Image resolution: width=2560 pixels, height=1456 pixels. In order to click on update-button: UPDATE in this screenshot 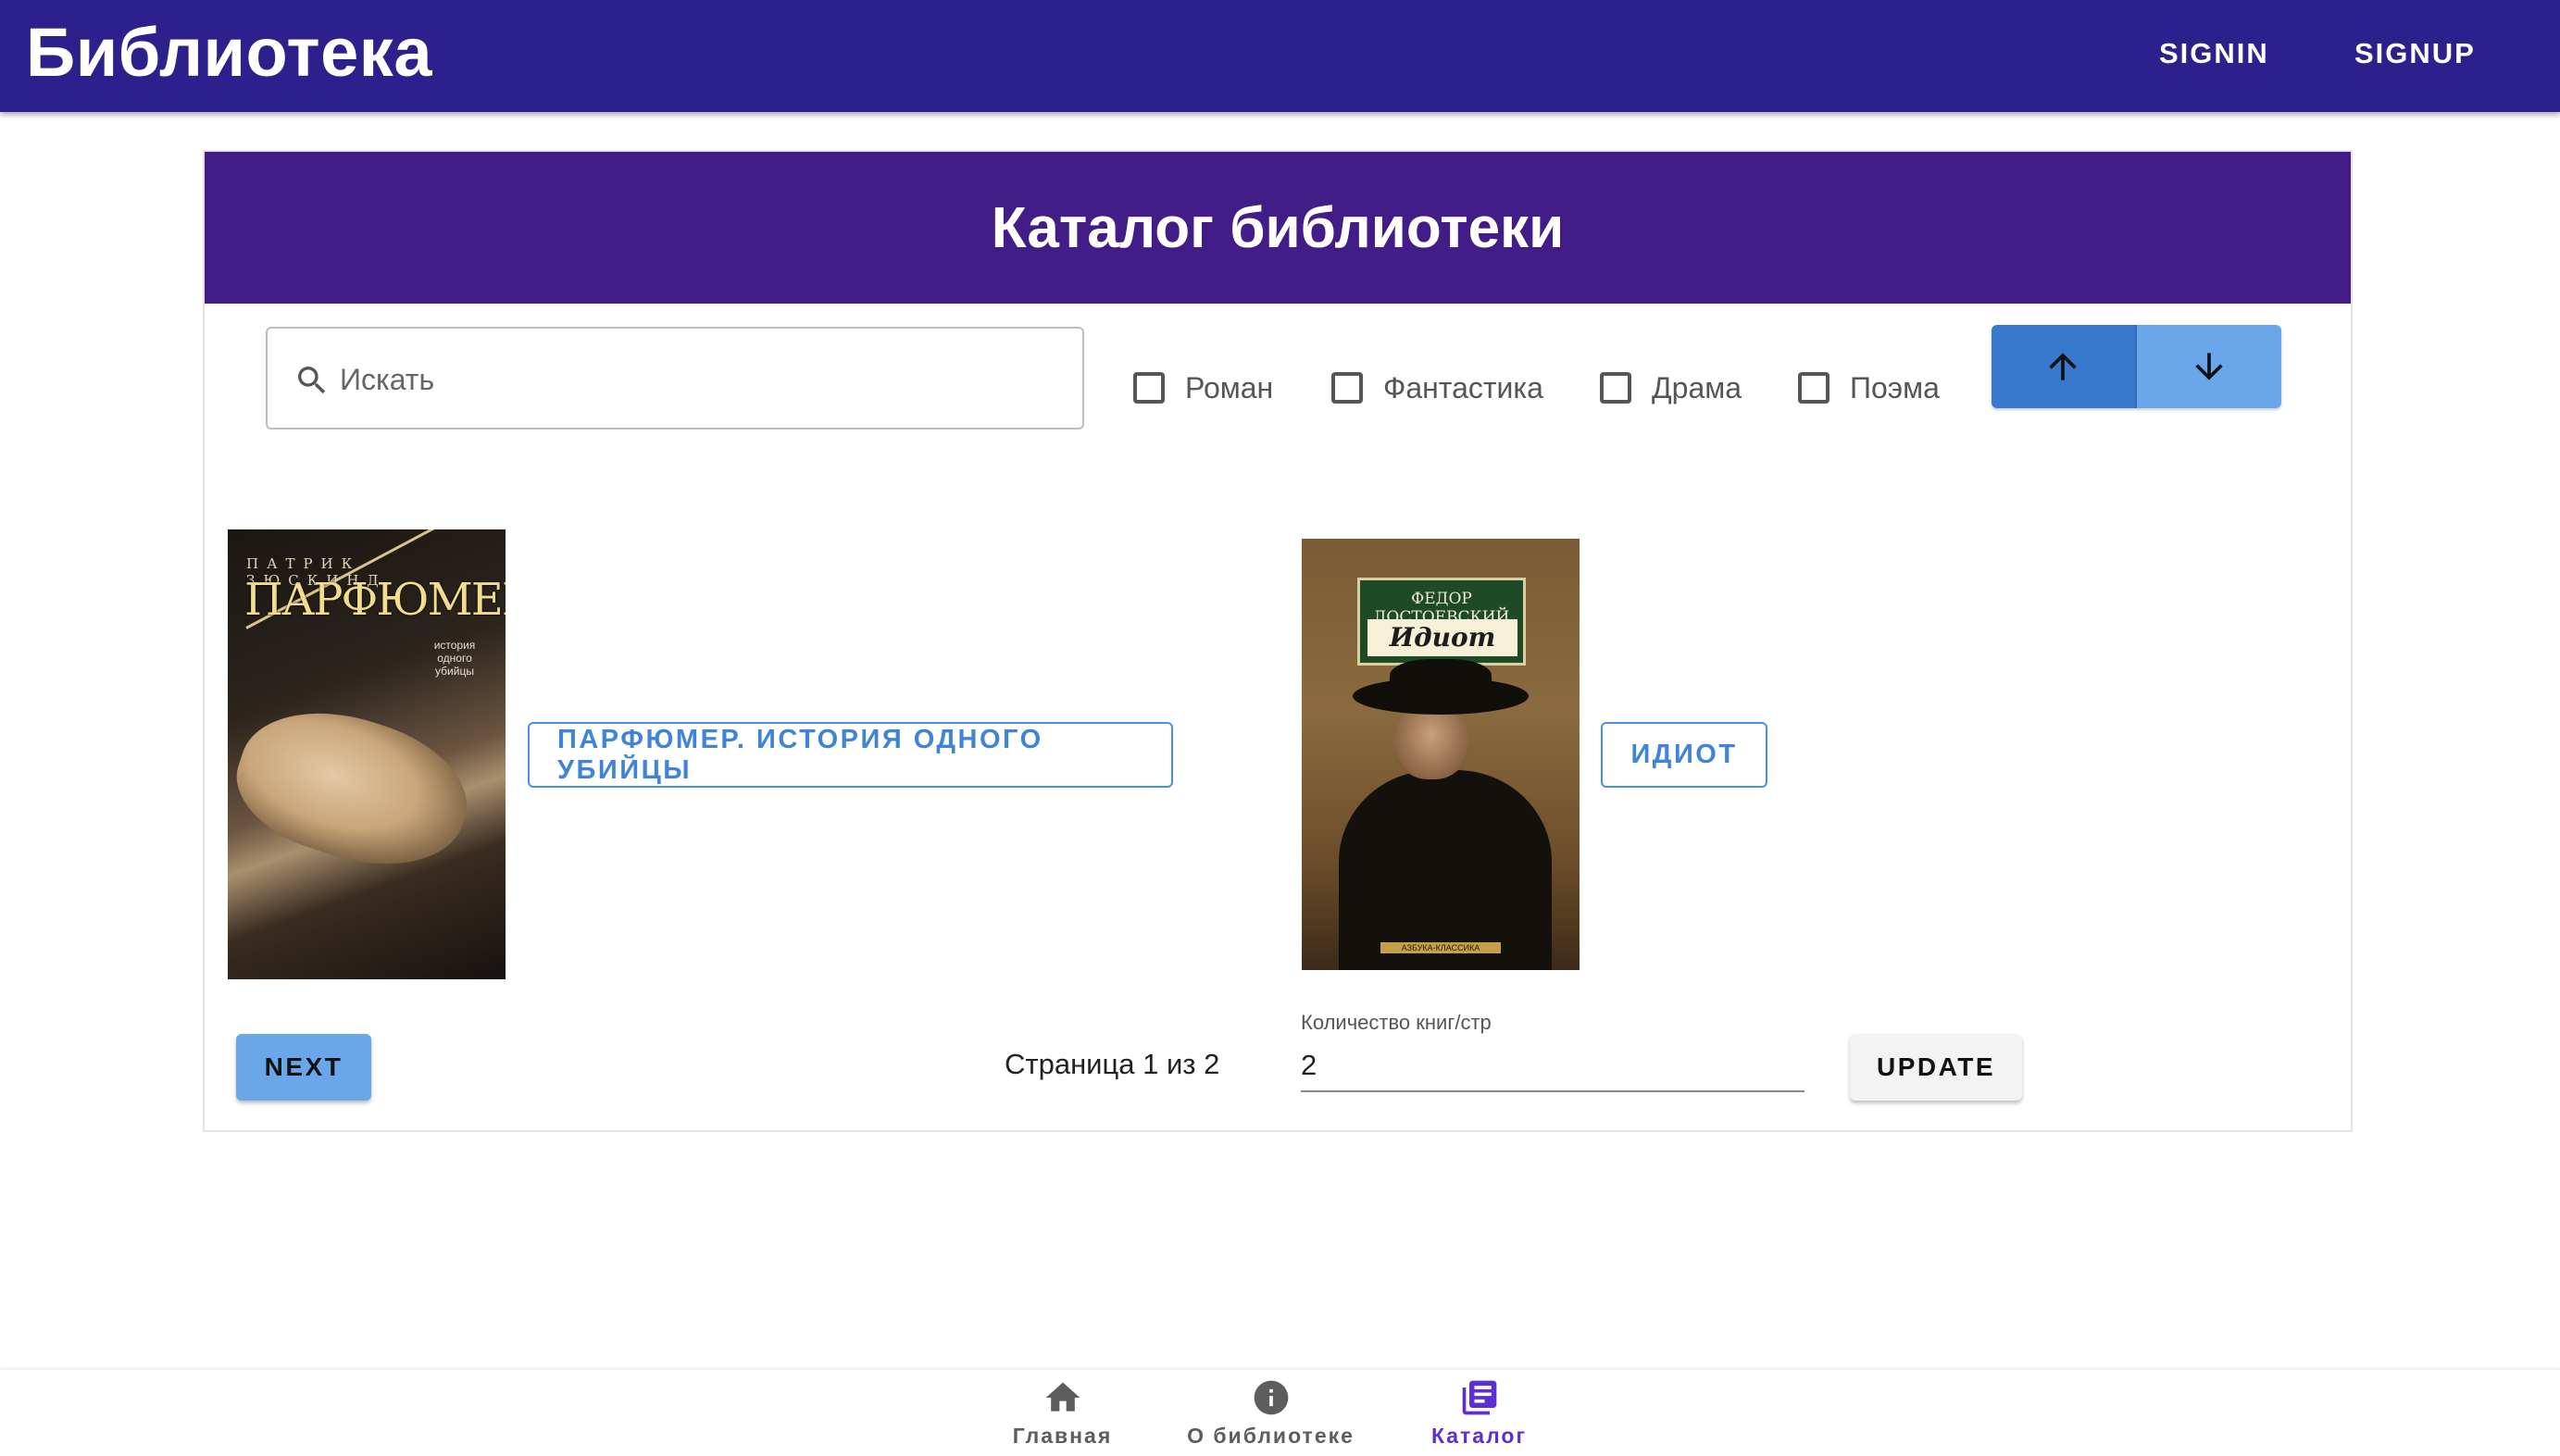, I will do `click(1936, 1067)`.